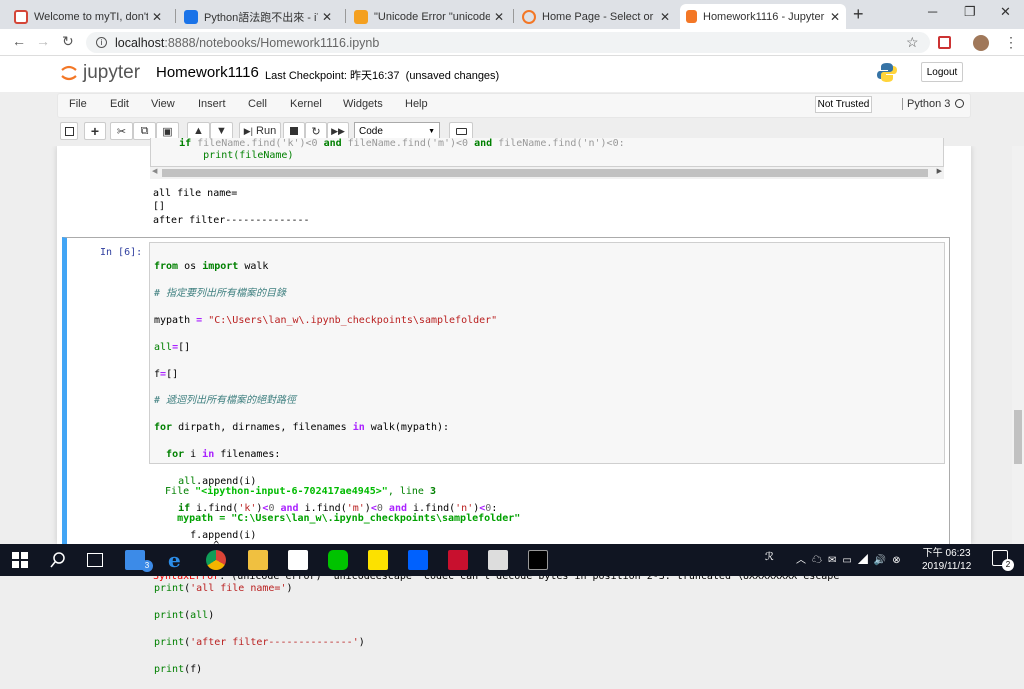 Image resolution: width=1024 pixels, height=689 pixels. I want to click on menu-widgets: Widgets, so click(363, 104).